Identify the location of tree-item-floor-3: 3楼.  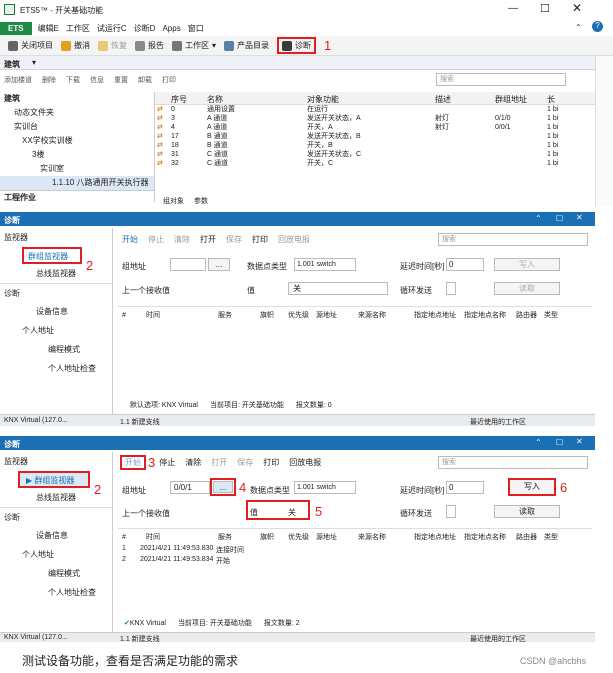
(77, 155).